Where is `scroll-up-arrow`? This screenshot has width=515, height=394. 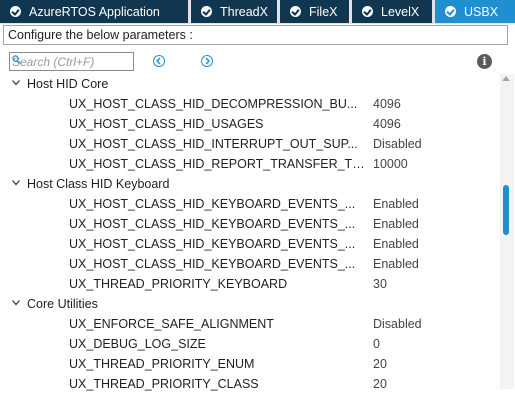 scroll-up-arrow is located at coordinates (506, 78).